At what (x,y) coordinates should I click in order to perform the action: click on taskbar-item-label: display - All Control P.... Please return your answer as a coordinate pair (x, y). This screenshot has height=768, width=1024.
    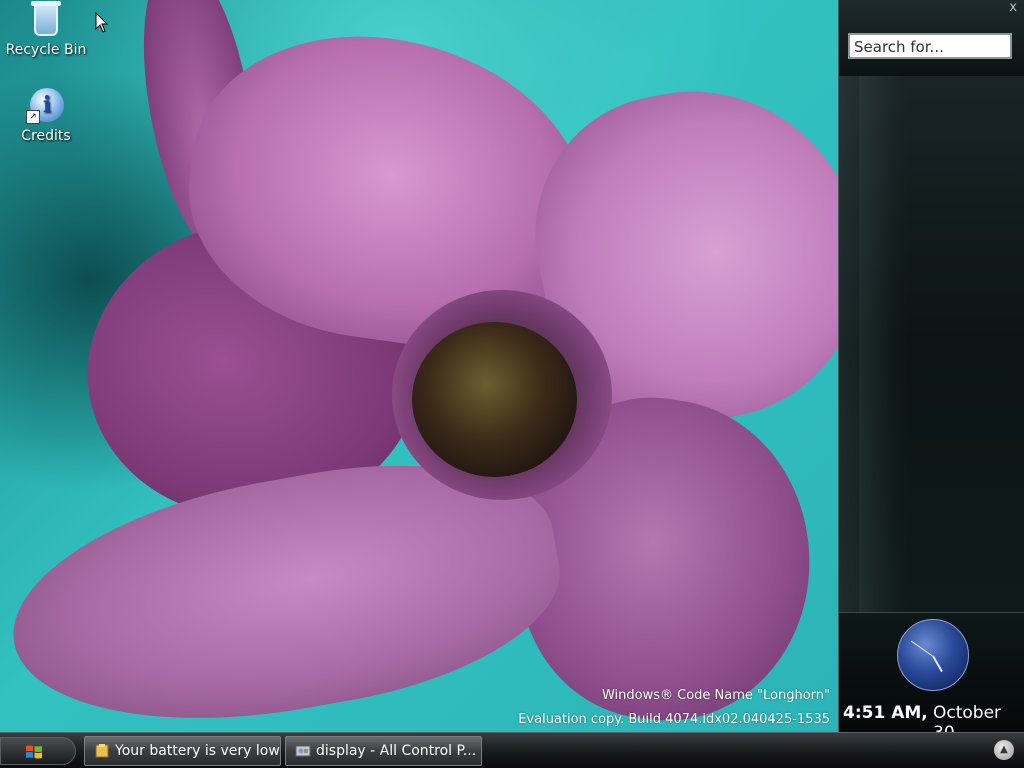
    Looking at the image, I should click on (396, 751).